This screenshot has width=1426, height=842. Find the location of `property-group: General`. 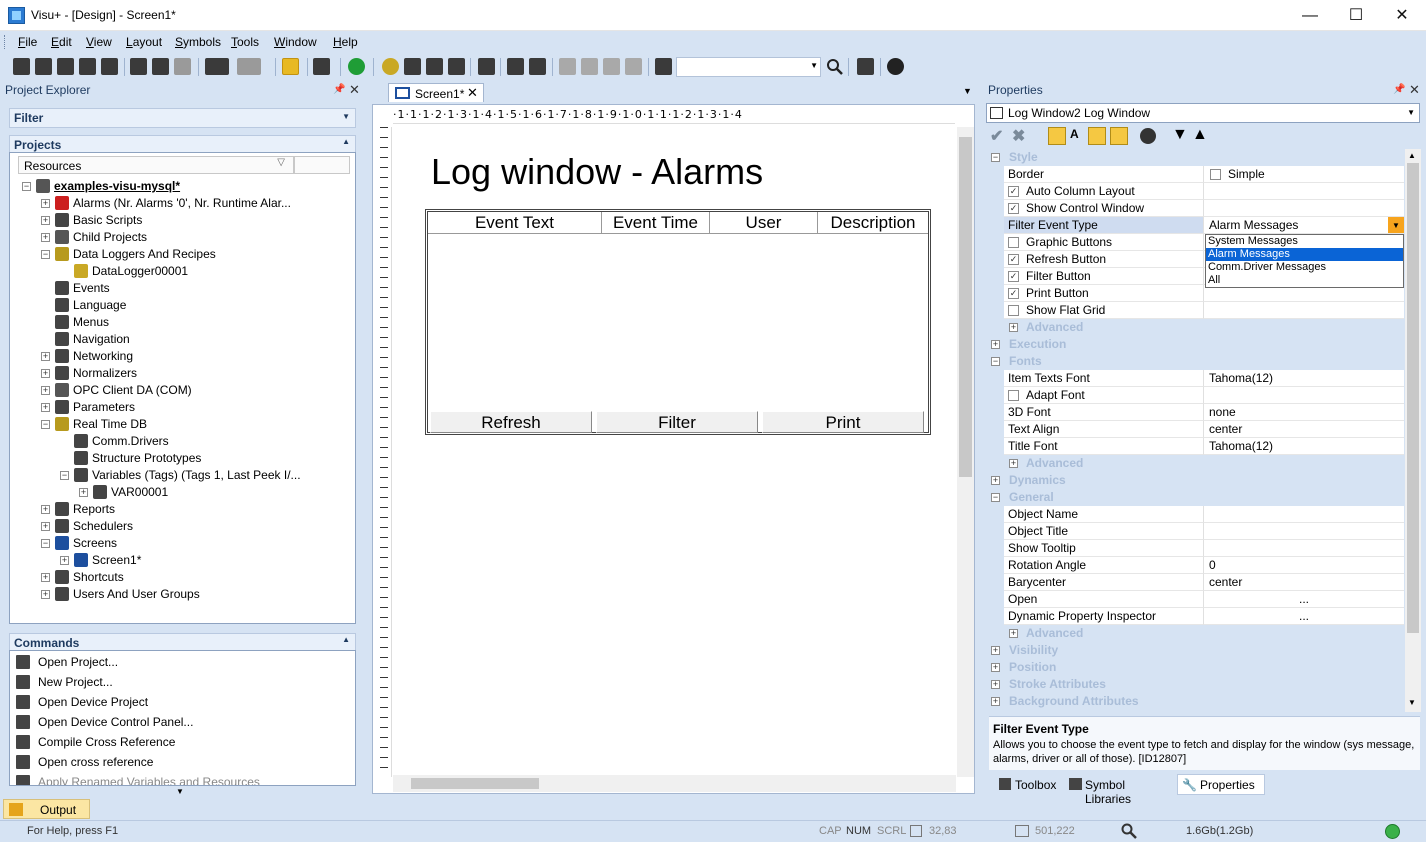

property-group: General is located at coordinates (1204, 497).